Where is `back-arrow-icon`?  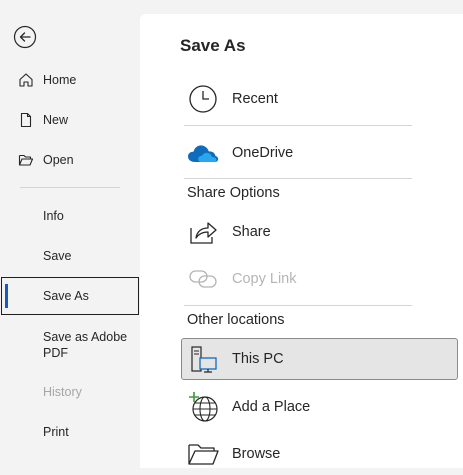 back-arrow-icon is located at coordinates (25, 37).